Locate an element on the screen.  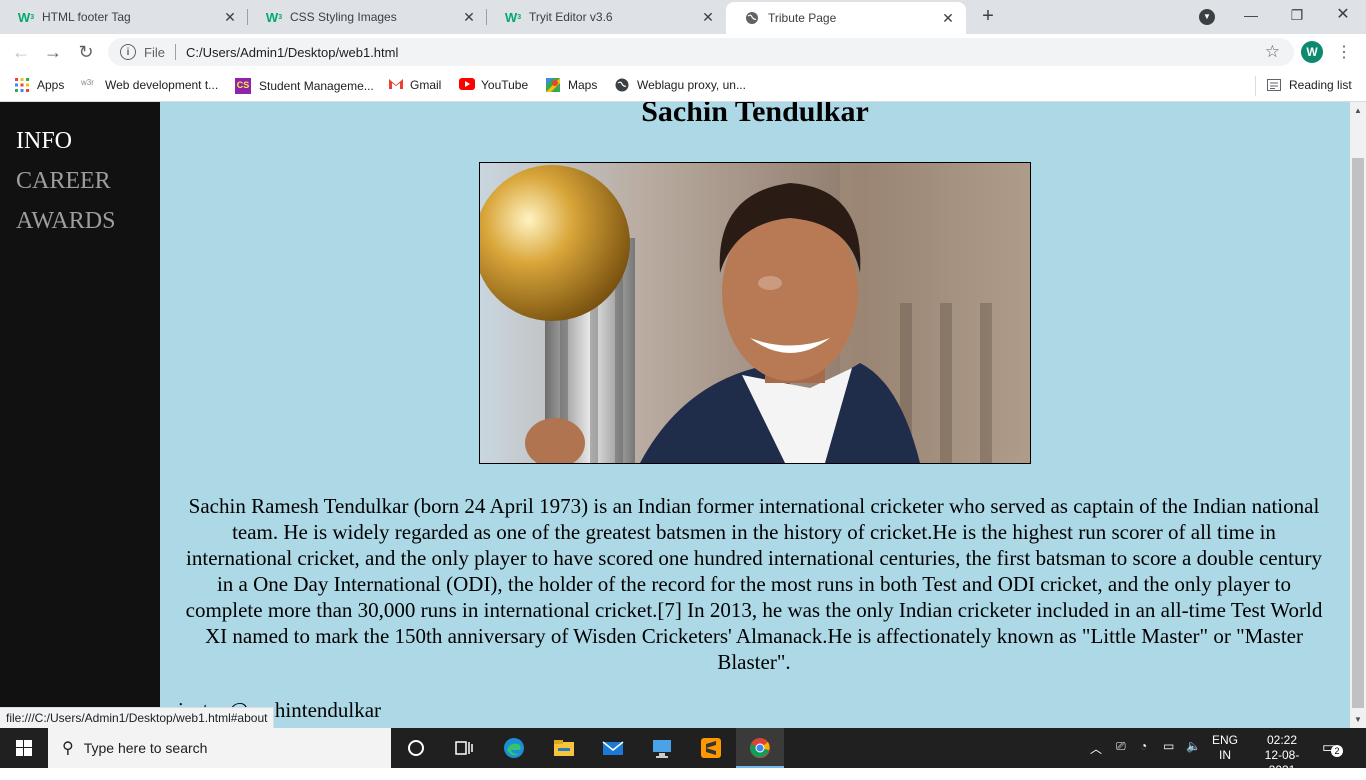
file-explorer-icon is located at coordinates (564, 748).